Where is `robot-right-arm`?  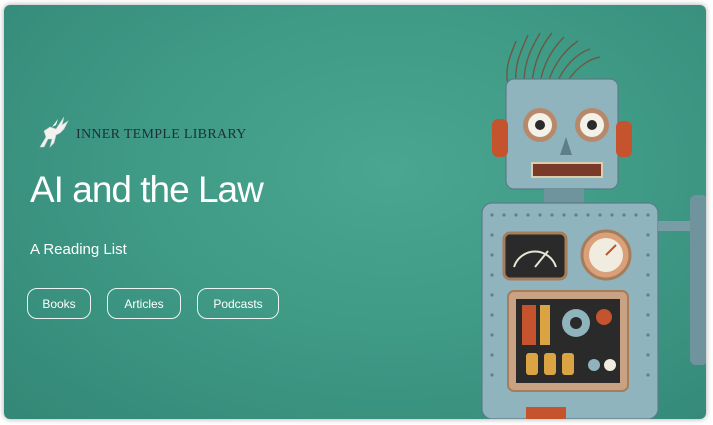
robot-right-arm is located at coordinates (698, 280).